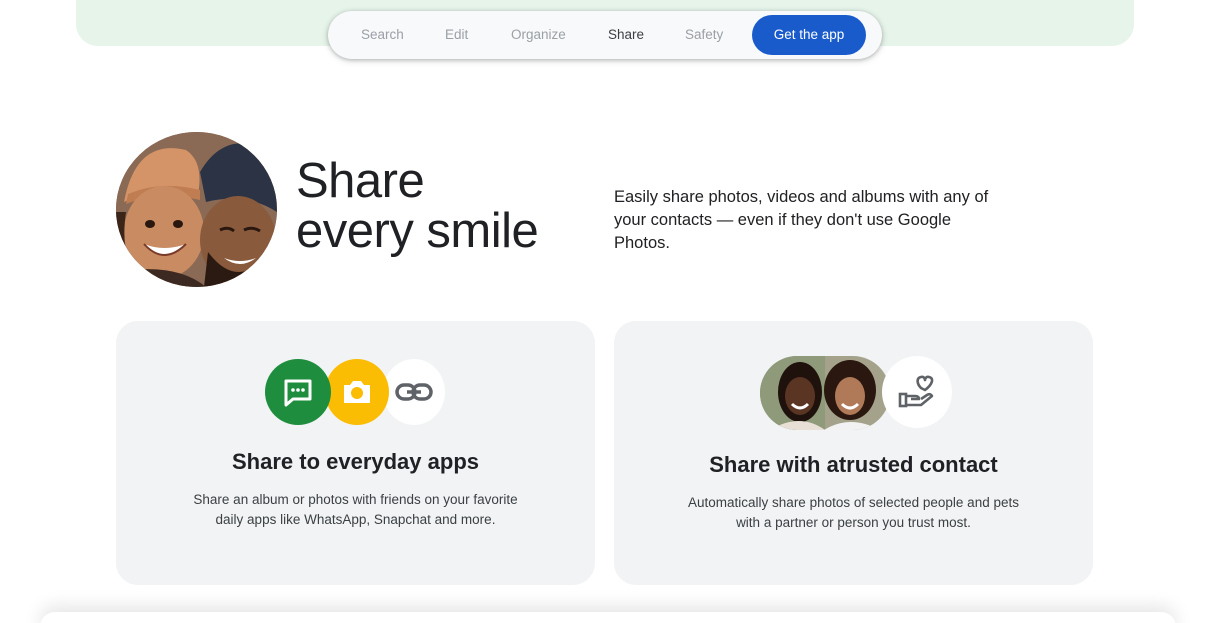 Image resolution: width=1216 pixels, height=623 pixels. I want to click on chat-icon, so click(298, 392).